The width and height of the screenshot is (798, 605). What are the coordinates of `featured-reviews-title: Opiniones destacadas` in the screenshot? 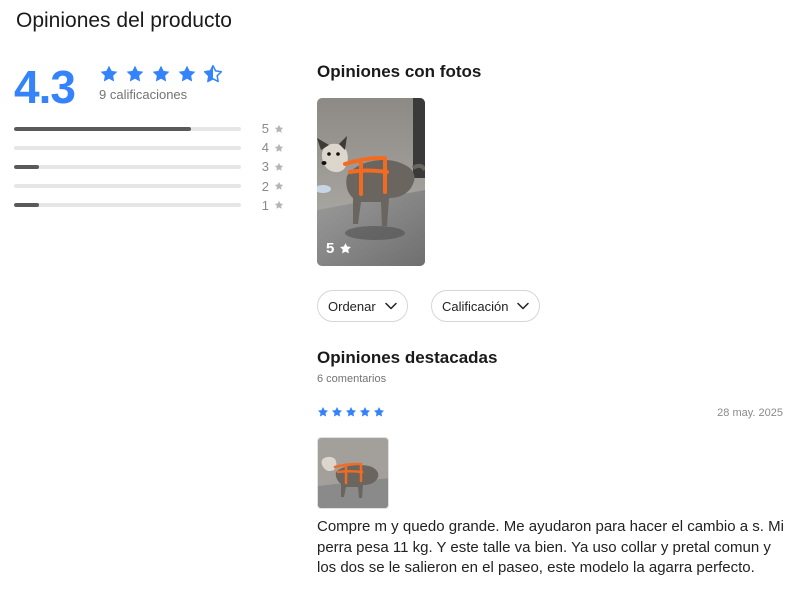 It's located at (407, 357).